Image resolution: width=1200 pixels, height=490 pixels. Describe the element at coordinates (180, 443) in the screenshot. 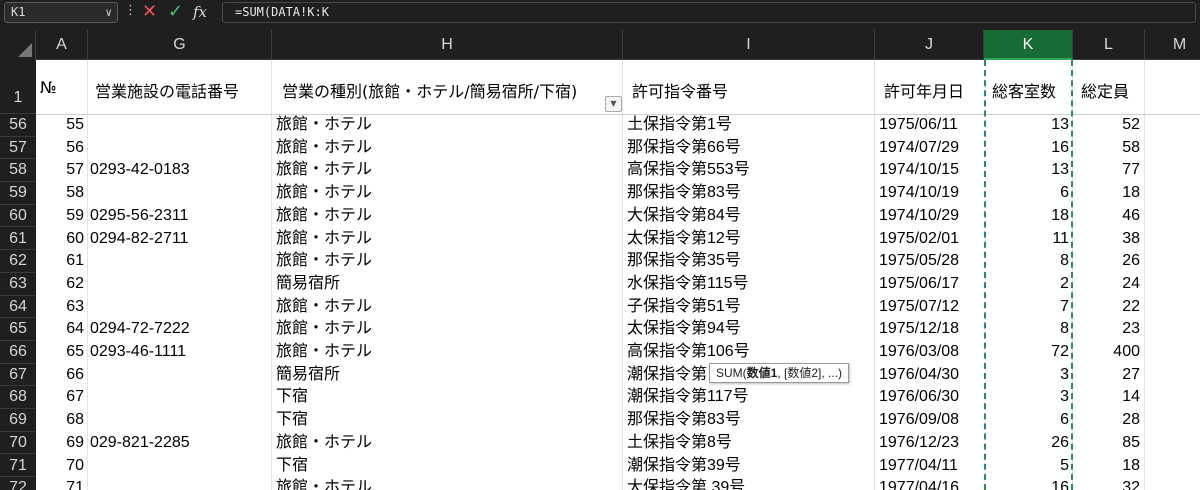

I see `cell-phone: 029-821-2285` at that location.